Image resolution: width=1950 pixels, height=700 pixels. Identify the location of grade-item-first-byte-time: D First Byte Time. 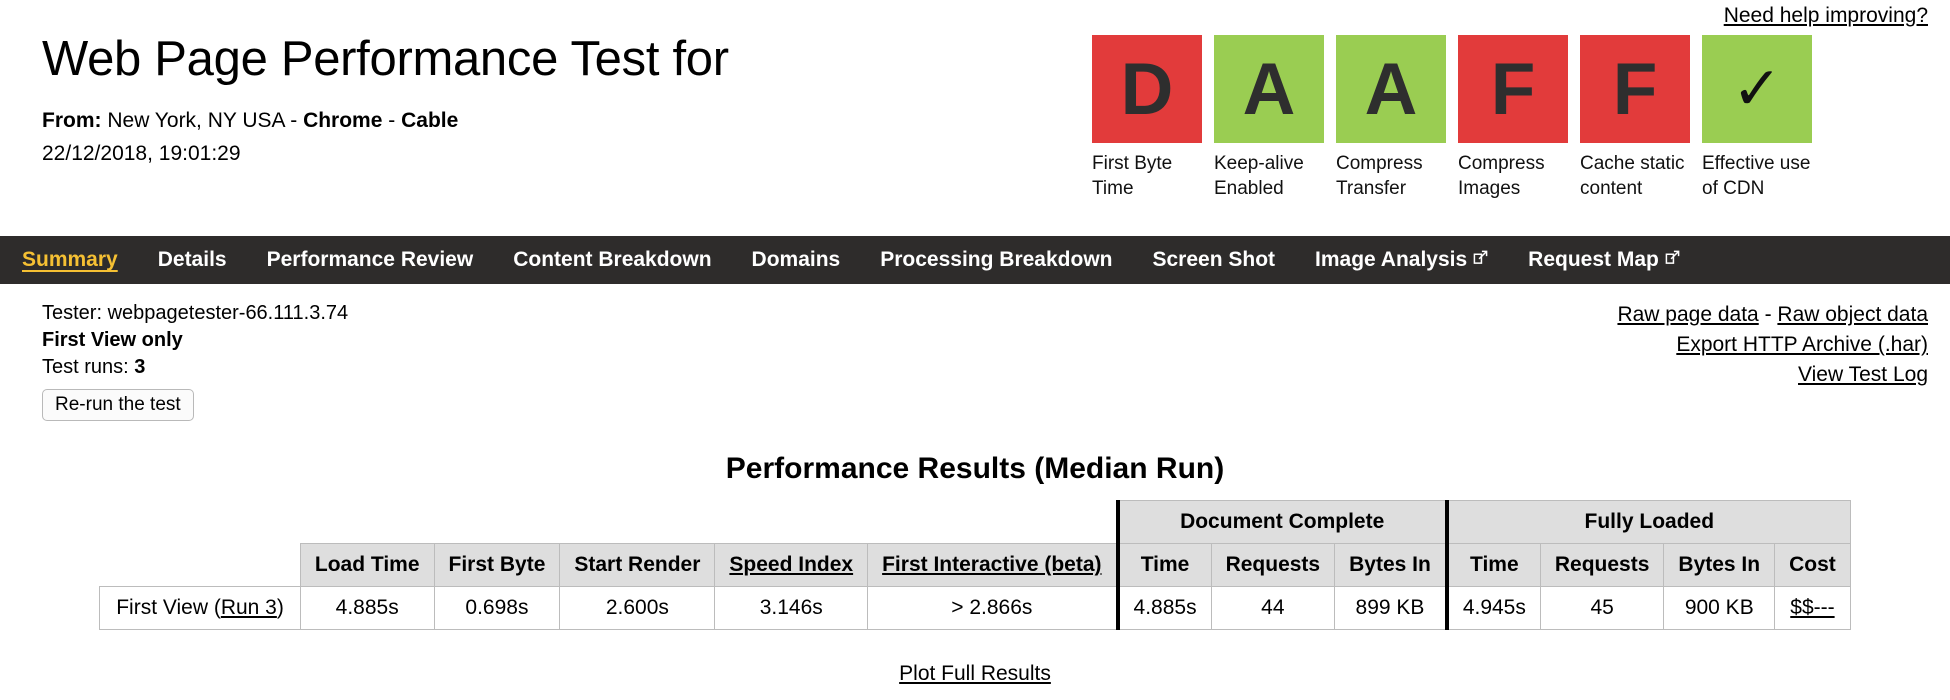
(1147, 118).